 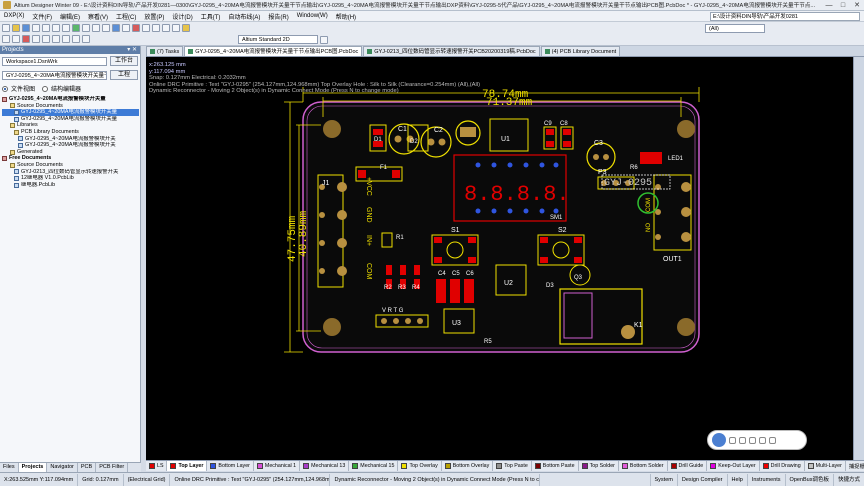 What do you see at coordinates (782, 466) in the screenshot?
I see `layer-tab: Drill Drawing` at bounding box center [782, 466].